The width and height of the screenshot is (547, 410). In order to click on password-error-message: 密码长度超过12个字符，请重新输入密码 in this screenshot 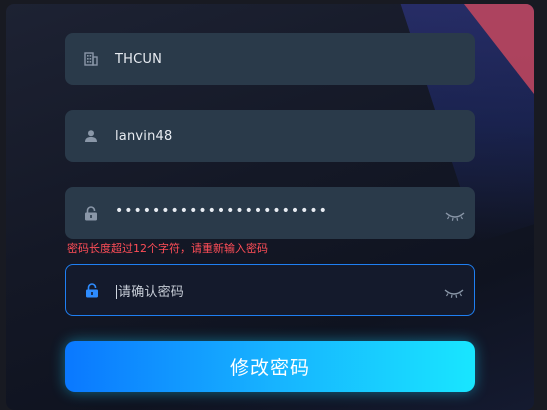, I will do `click(167, 248)`.